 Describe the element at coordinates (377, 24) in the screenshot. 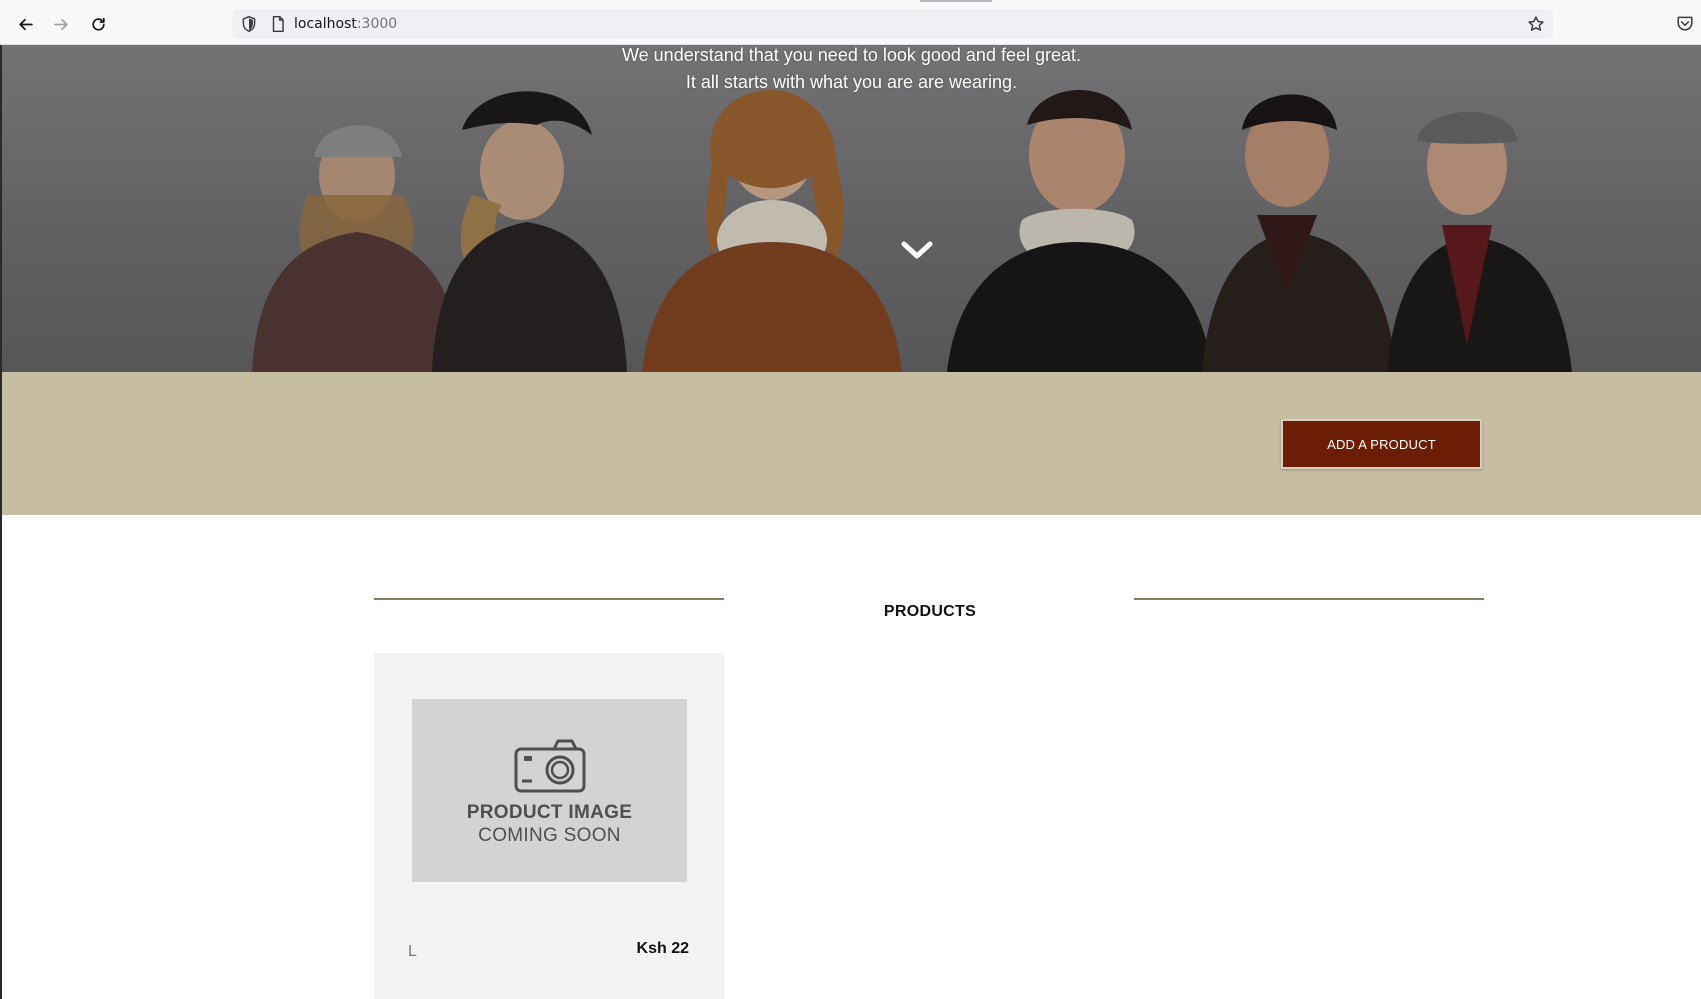

I see `url-port: :3000` at that location.